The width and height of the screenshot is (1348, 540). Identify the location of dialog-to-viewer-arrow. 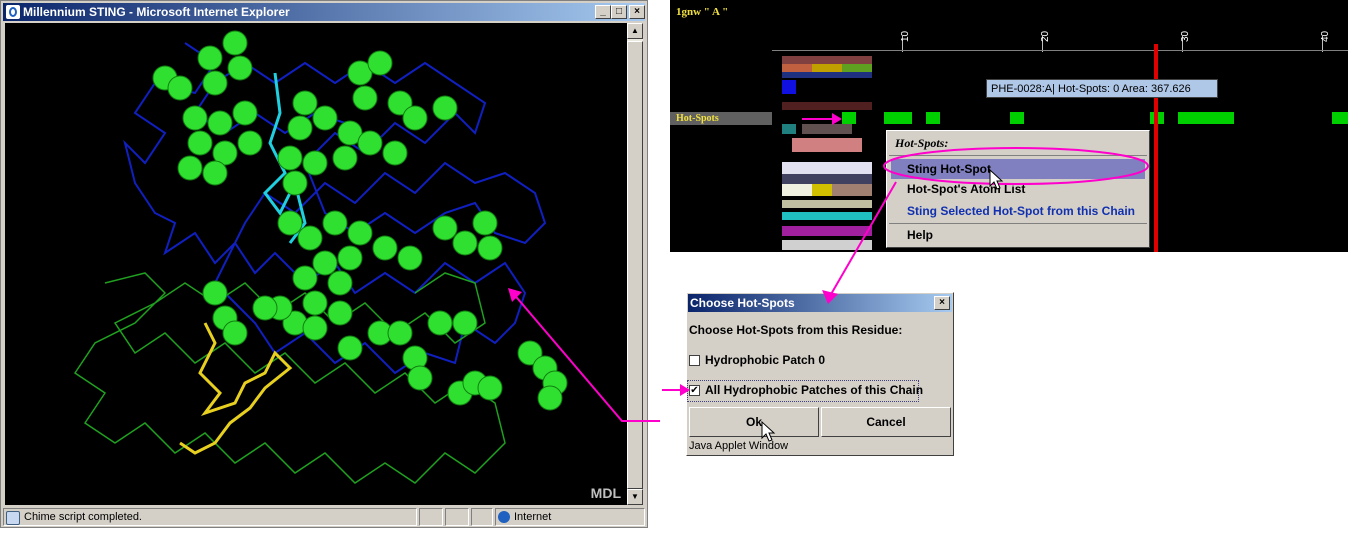
(585, 356).